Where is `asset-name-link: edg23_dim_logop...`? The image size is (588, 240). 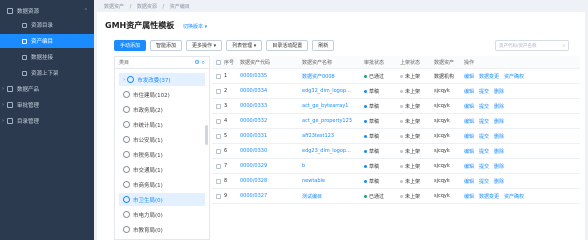 asset-name-link: edg23_dim_logop... is located at coordinates (333, 151).